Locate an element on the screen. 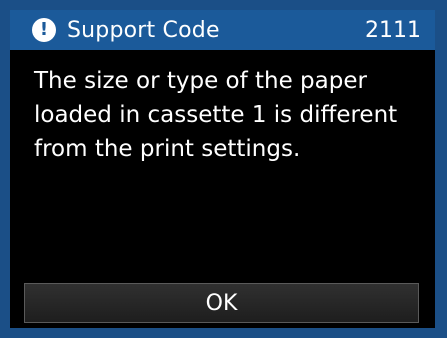 This screenshot has width=447, height=338. support-code-number: 2111 is located at coordinates (393, 30).